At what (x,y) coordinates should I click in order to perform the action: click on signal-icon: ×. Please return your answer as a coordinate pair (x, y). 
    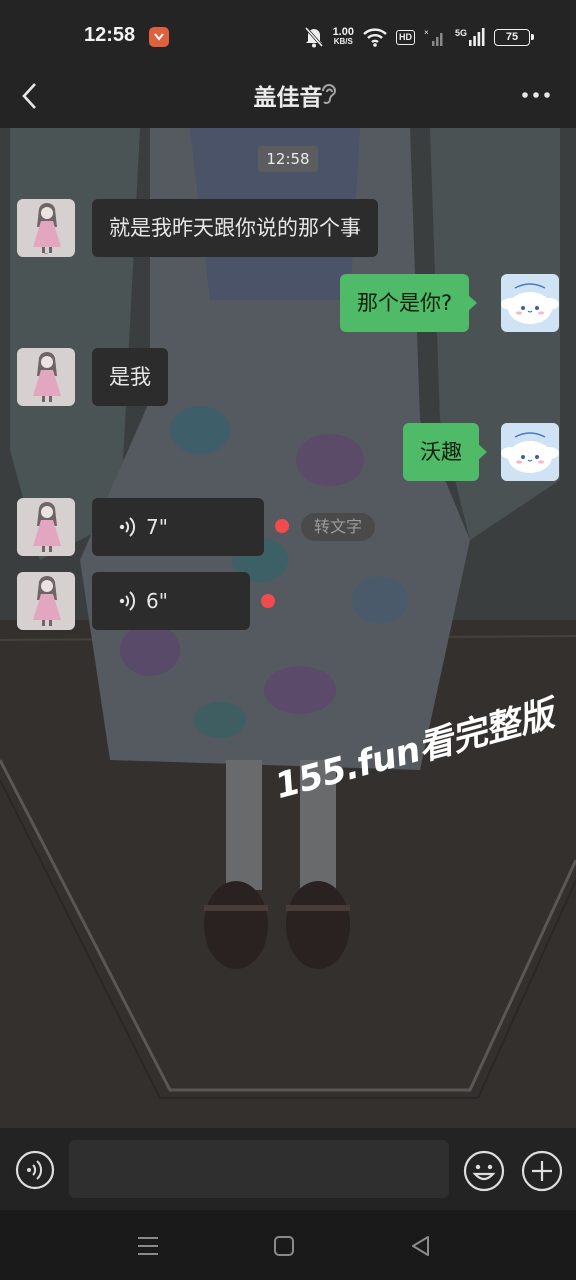
    Looking at the image, I should click on (433, 37).